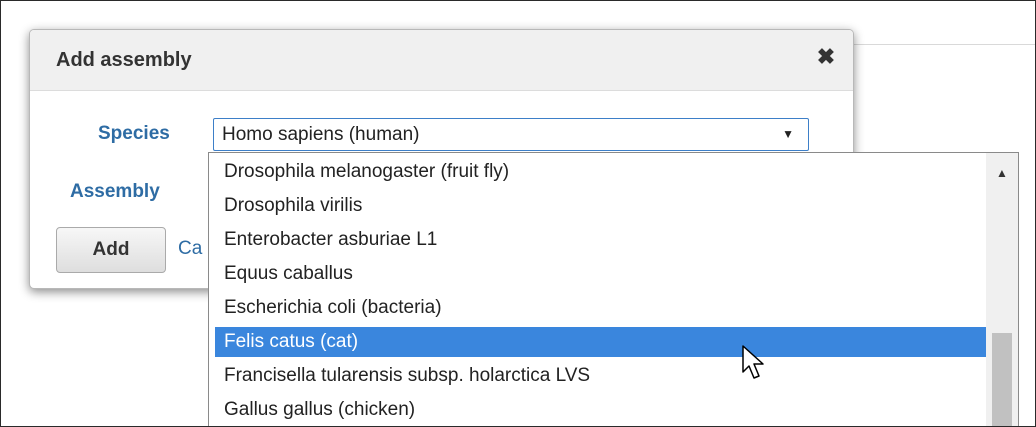 The image size is (1036, 427). What do you see at coordinates (603, 240) in the screenshot?
I see `dropdown-option: Enterobacter asburiae L1` at bounding box center [603, 240].